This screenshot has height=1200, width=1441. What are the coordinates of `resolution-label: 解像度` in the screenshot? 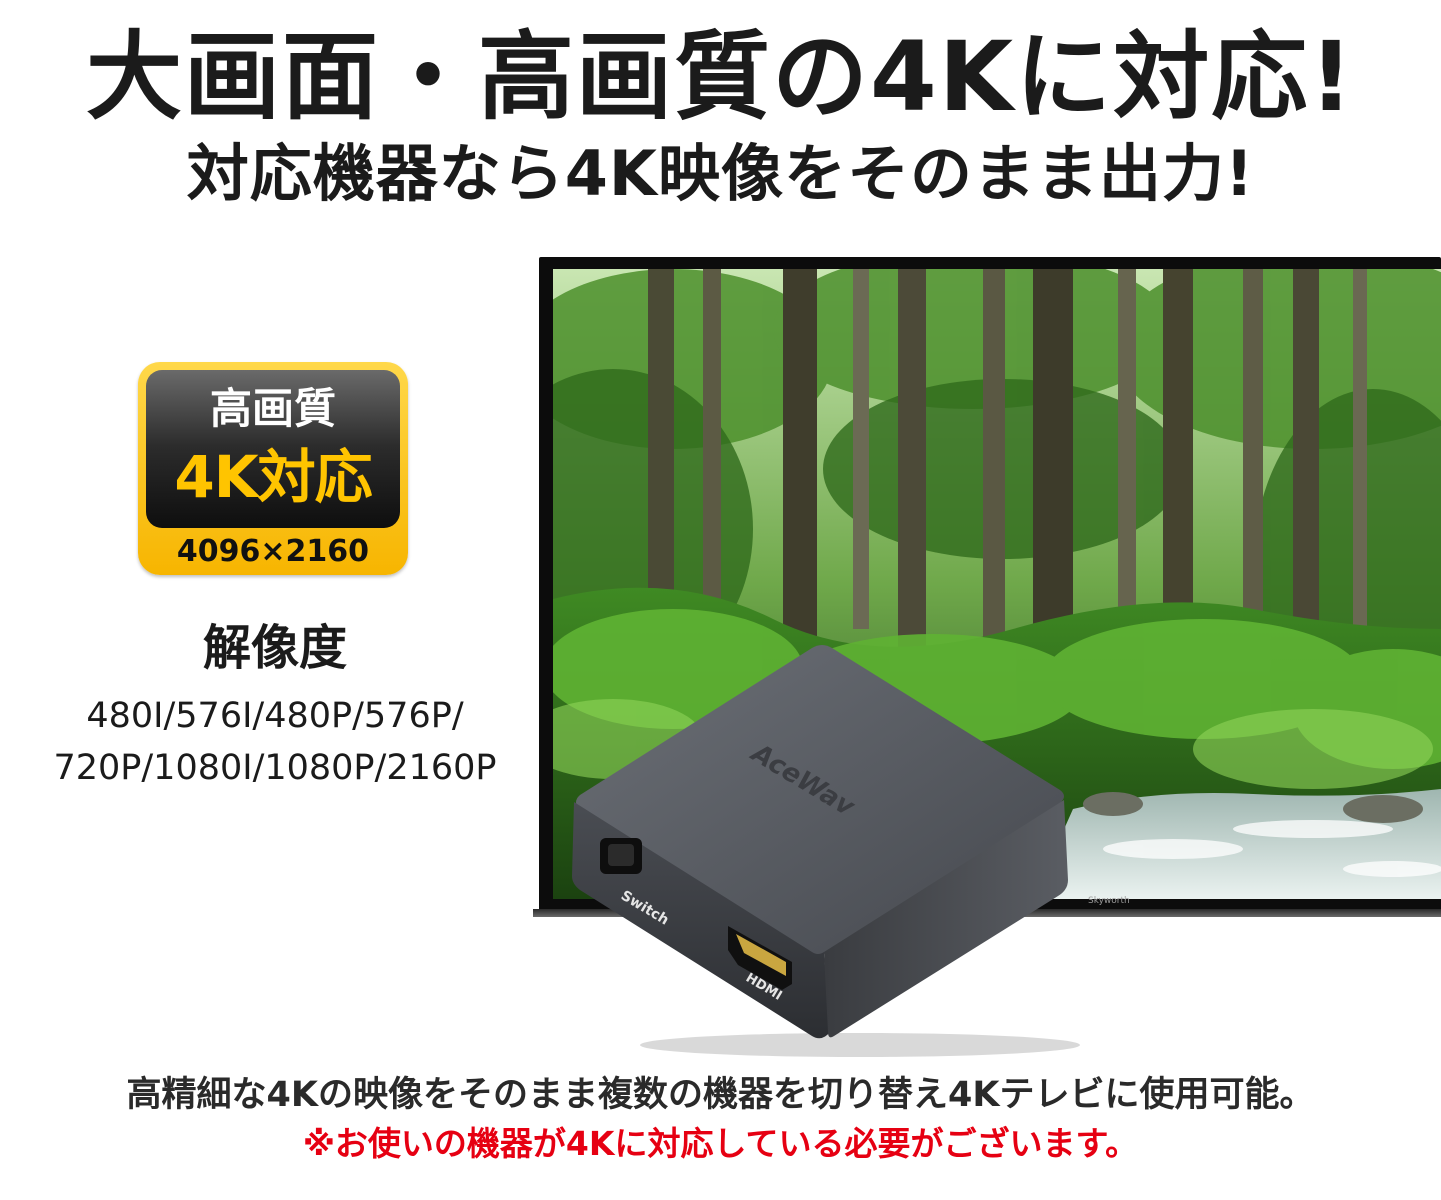 It's located at (274, 648).